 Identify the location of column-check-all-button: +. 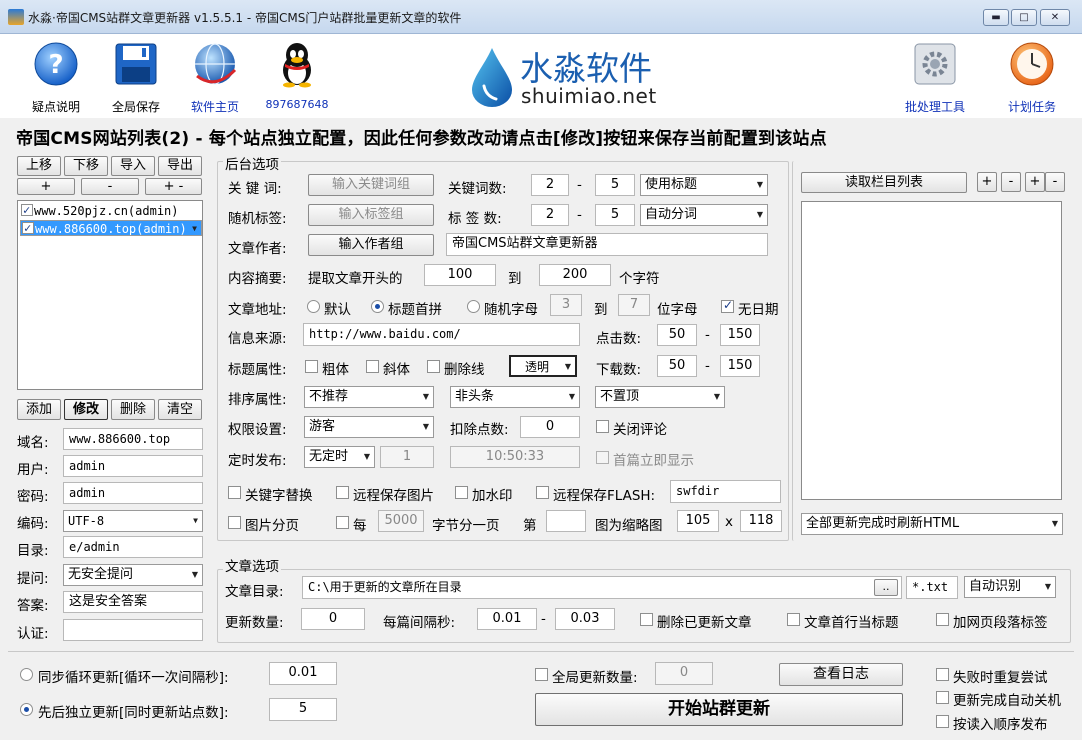
(987, 182).